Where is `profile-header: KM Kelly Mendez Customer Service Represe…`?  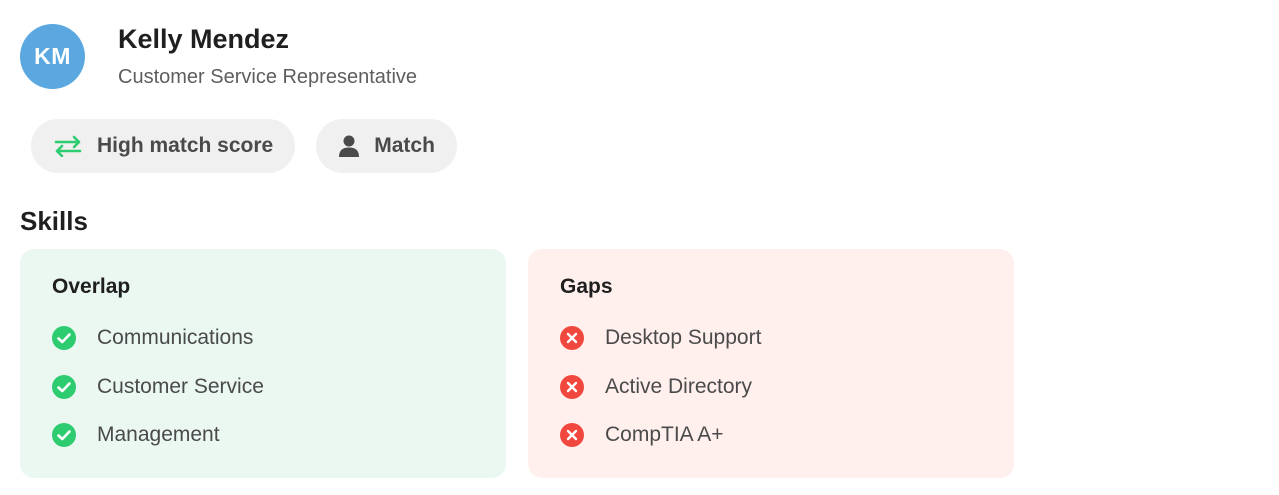
profile-header: KM Kelly Mendez Customer Service Represe… is located at coordinates (218, 56).